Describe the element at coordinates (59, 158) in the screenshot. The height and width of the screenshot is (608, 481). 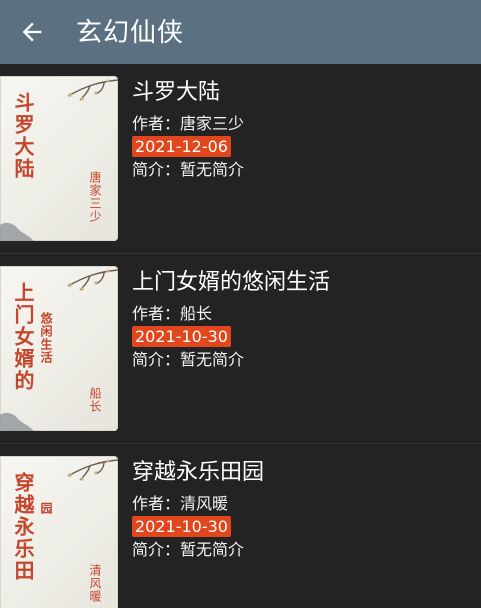
I see `book-cover: 斗罗大陆 唐家三少` at that location.